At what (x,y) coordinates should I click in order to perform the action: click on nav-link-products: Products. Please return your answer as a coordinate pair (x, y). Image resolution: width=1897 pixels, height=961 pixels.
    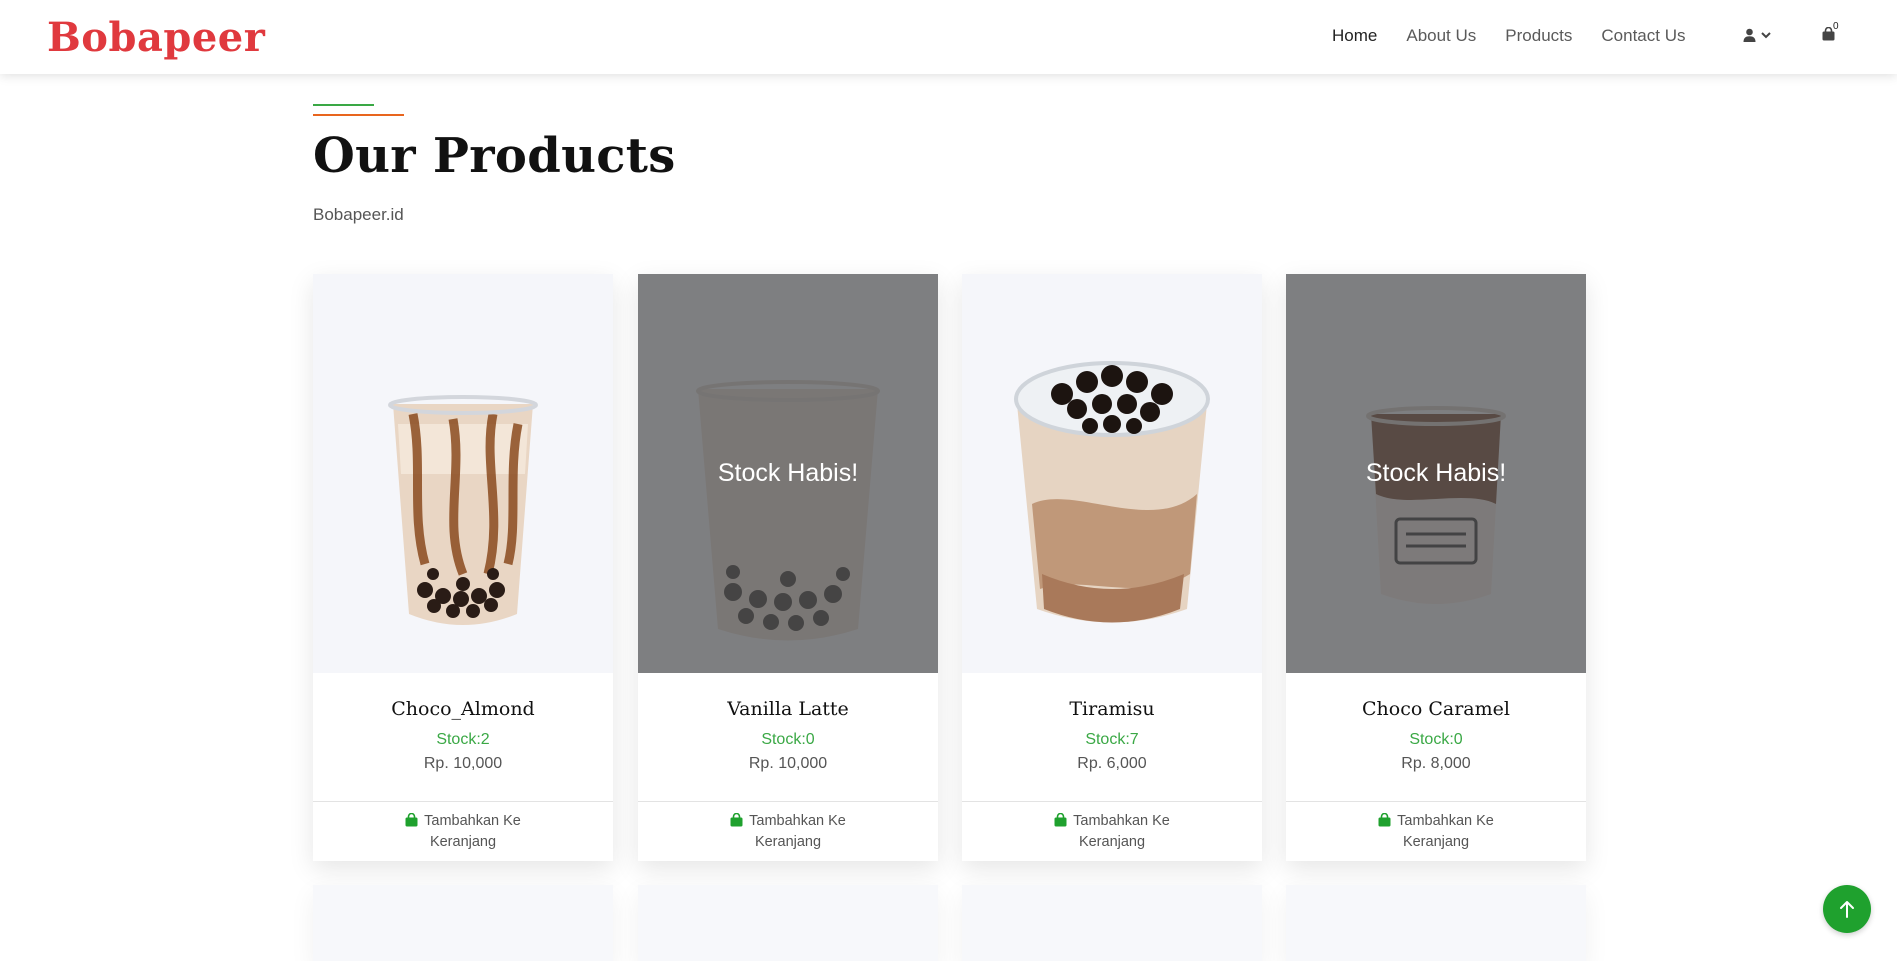
    Looking at the image, I should click on (1538, 36).